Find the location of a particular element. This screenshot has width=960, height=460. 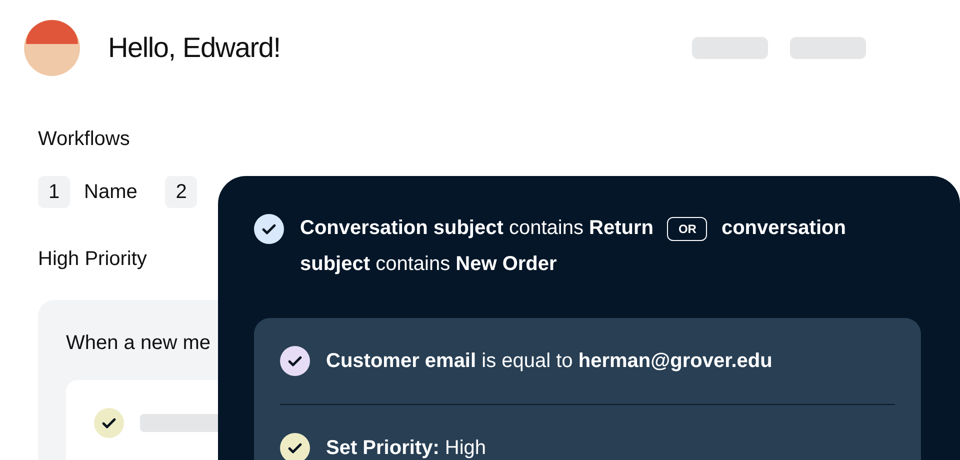

action-text: Customer email is equal to herman@grover.edu is located at coordinates (549, 361).